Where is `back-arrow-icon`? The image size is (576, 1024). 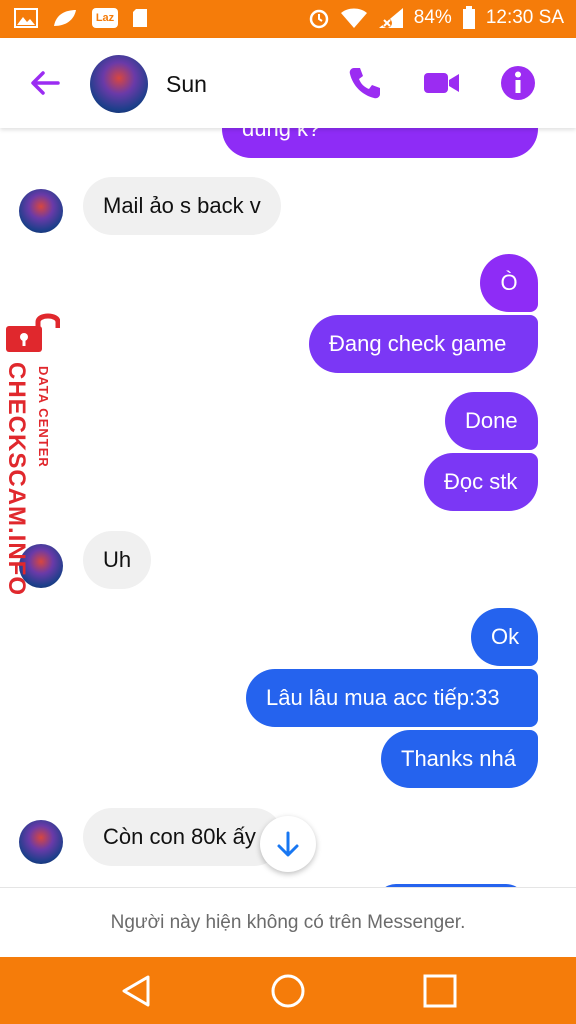
back-arrow-icon is located at coordinates (45, 83).